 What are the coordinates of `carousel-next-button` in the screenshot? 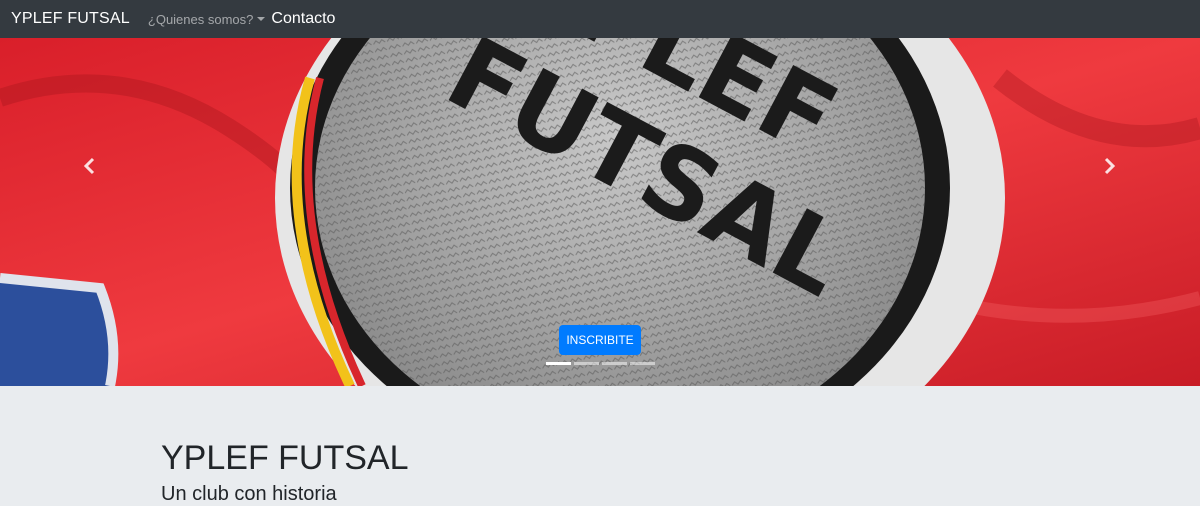 It's located at (1110, 166).